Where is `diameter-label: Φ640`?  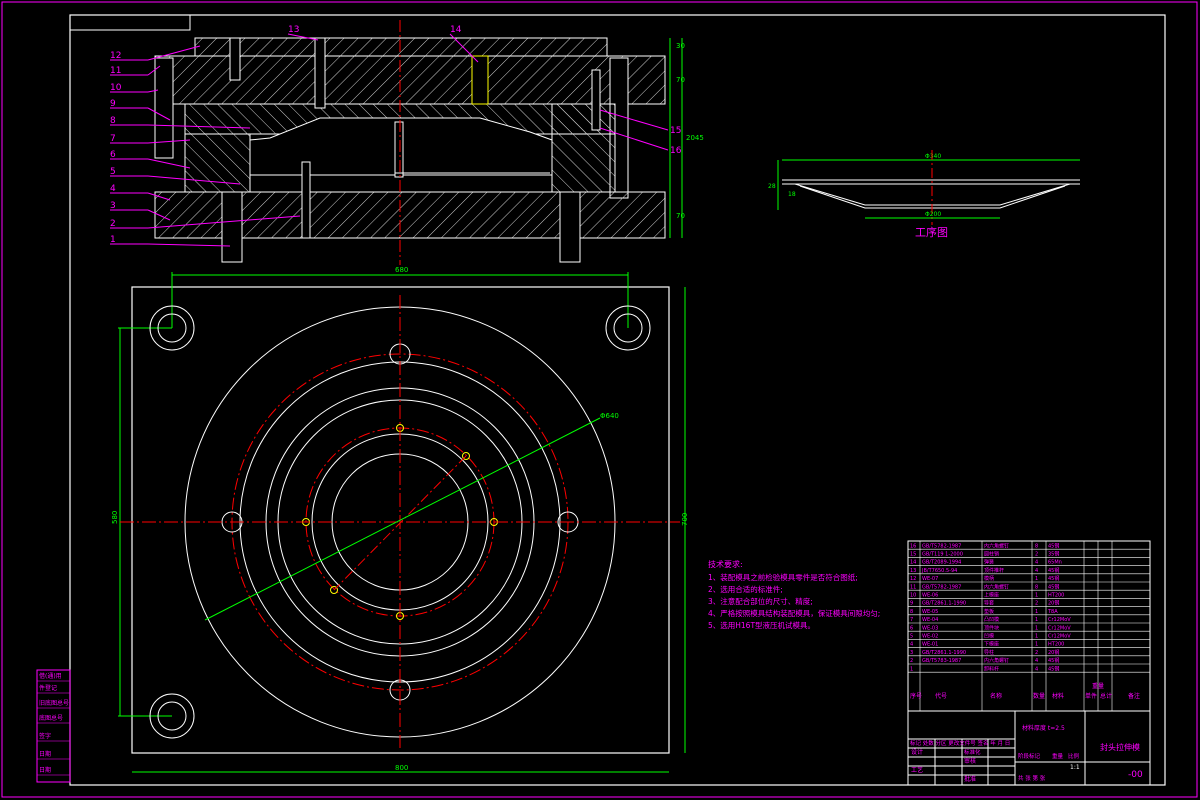 diameter-label: Φ640 is located at coordinates (609, 416).